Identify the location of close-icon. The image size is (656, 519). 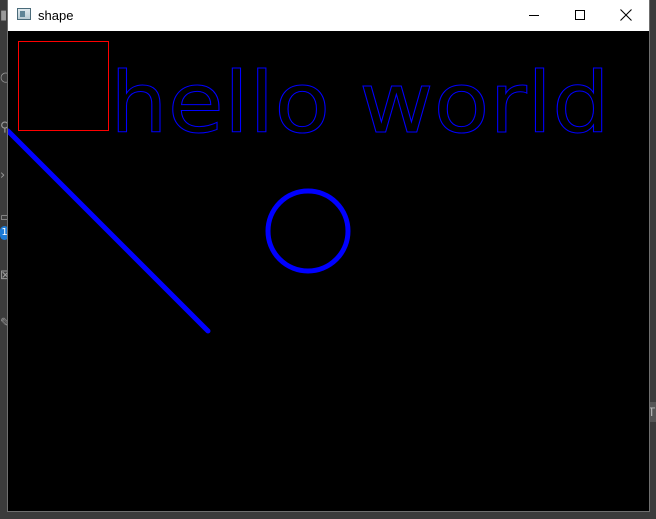
(626, 15).